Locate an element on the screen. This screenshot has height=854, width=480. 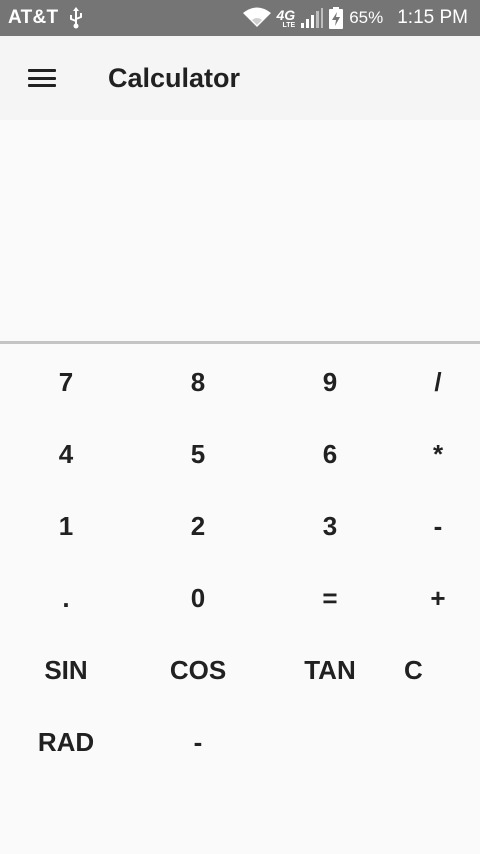
key-row-2: 4 5 6 * is located at coordinates (240, 454).